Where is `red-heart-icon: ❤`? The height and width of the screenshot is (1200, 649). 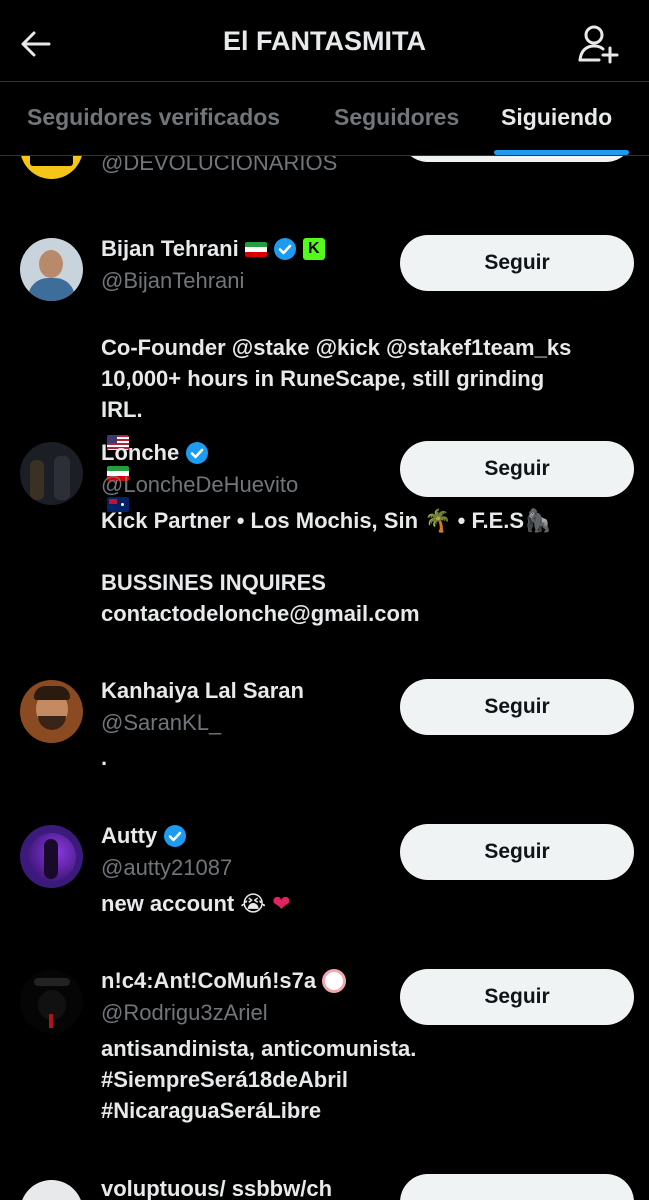 red-heart-icon: ❤ is located at coordinates (281, 903).